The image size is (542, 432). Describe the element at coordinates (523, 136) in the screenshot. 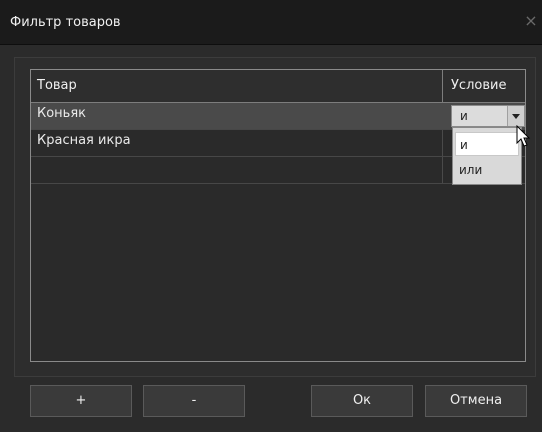

I see `mouse-cursor-icon` at that location.